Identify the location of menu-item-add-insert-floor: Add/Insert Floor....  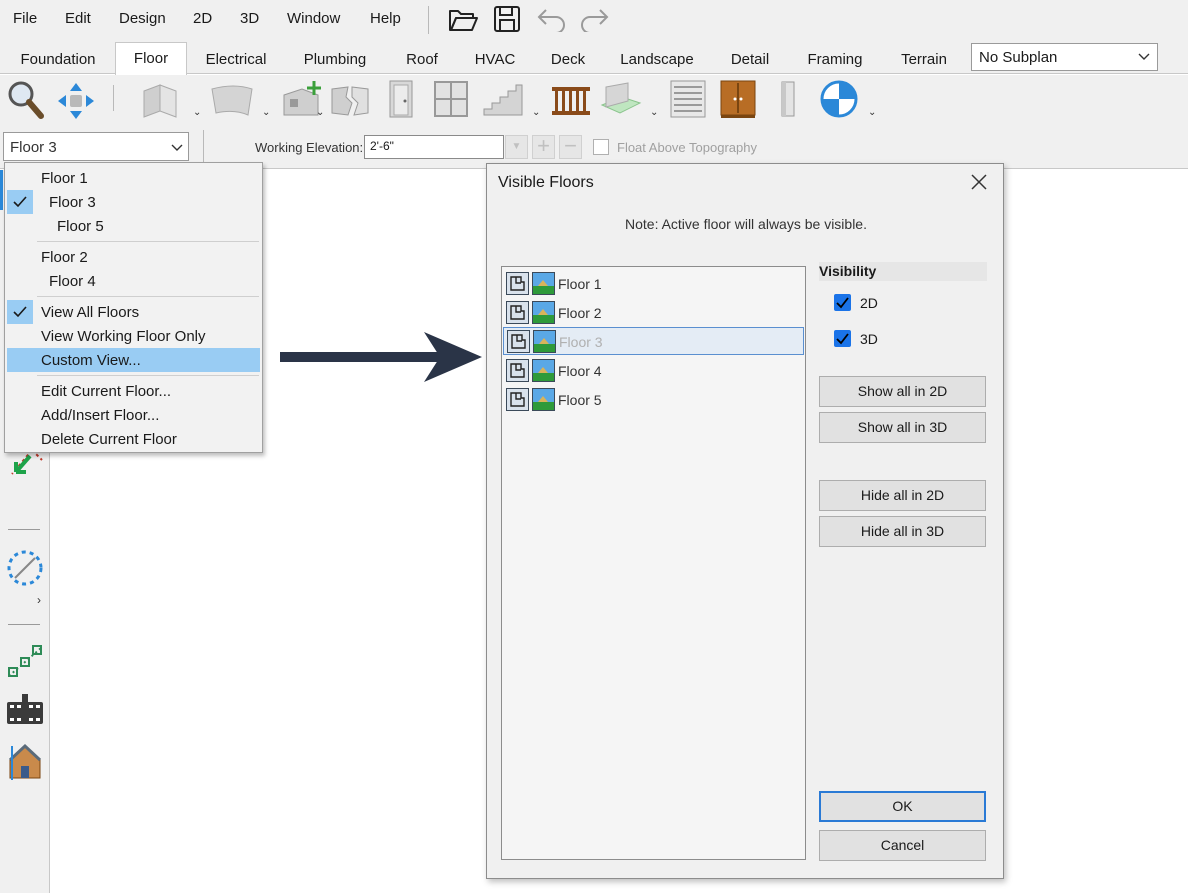
(100, 415).